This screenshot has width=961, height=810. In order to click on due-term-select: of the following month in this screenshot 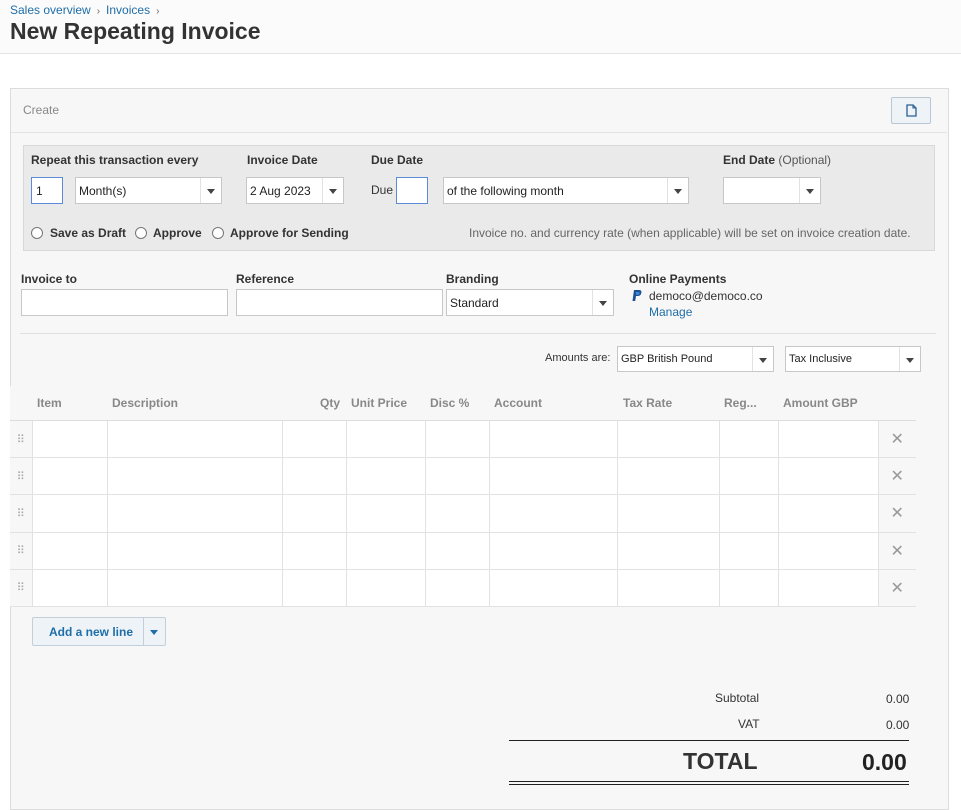, I will do `click(566, 190)`.